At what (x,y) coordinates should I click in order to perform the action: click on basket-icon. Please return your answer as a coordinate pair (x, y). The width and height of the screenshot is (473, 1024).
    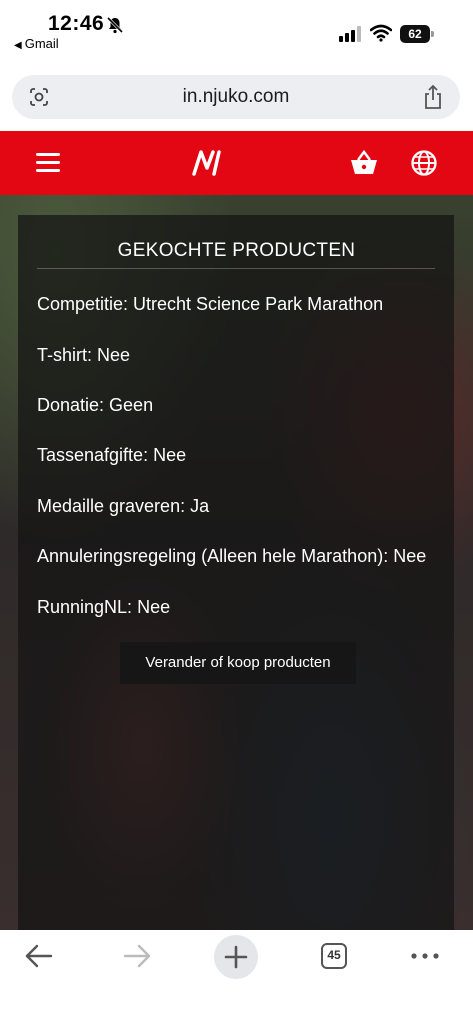
    Looking at the image, I should click on (364, 163).